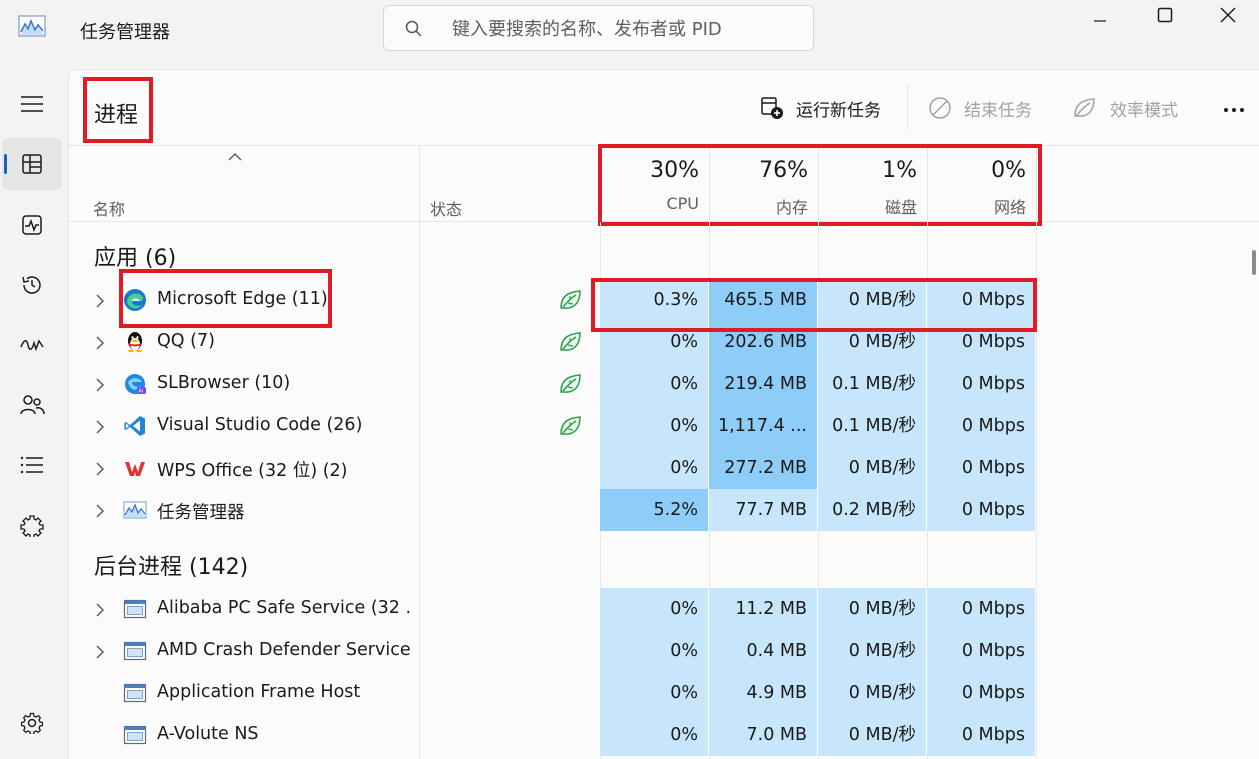 The width and height of the screenshot is (1259, 759). What do you see at coordinates (260, 425) in the screenshot?
I see `process-name: Visual Studio Code (26)` at bounding box center [260, 425].